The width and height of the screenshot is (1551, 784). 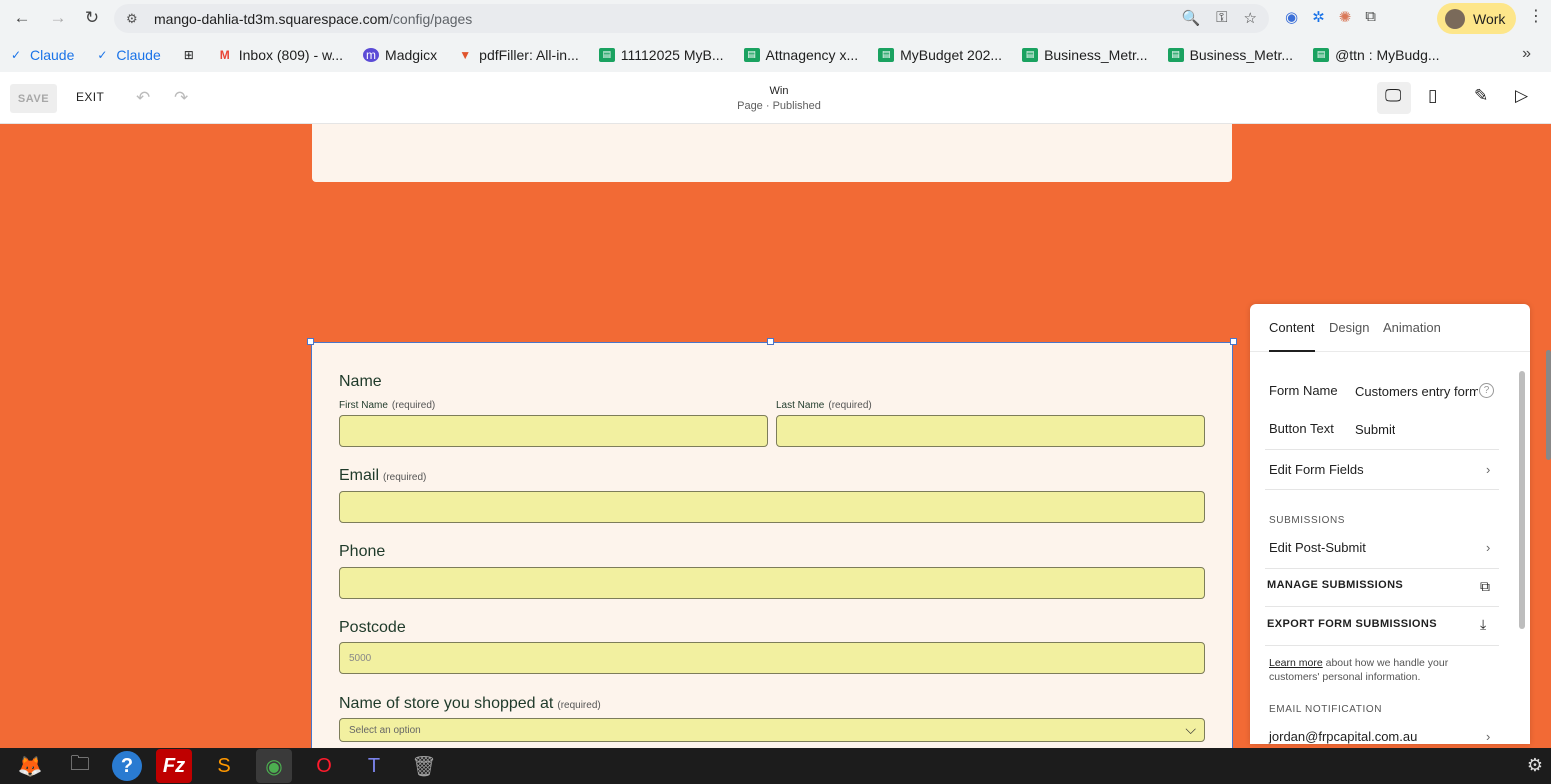 What do you see at coordinates (324, 766) in the screenshot?
I see `opera-icon: O` at bounding box center [324, 766].